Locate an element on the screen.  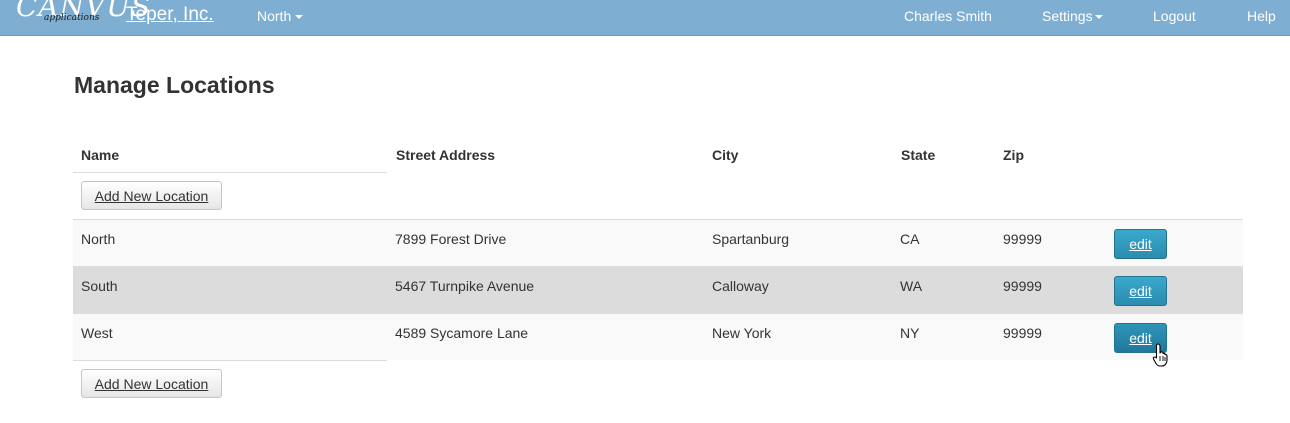
column-header-city: City is located at coordinates (725, 155).